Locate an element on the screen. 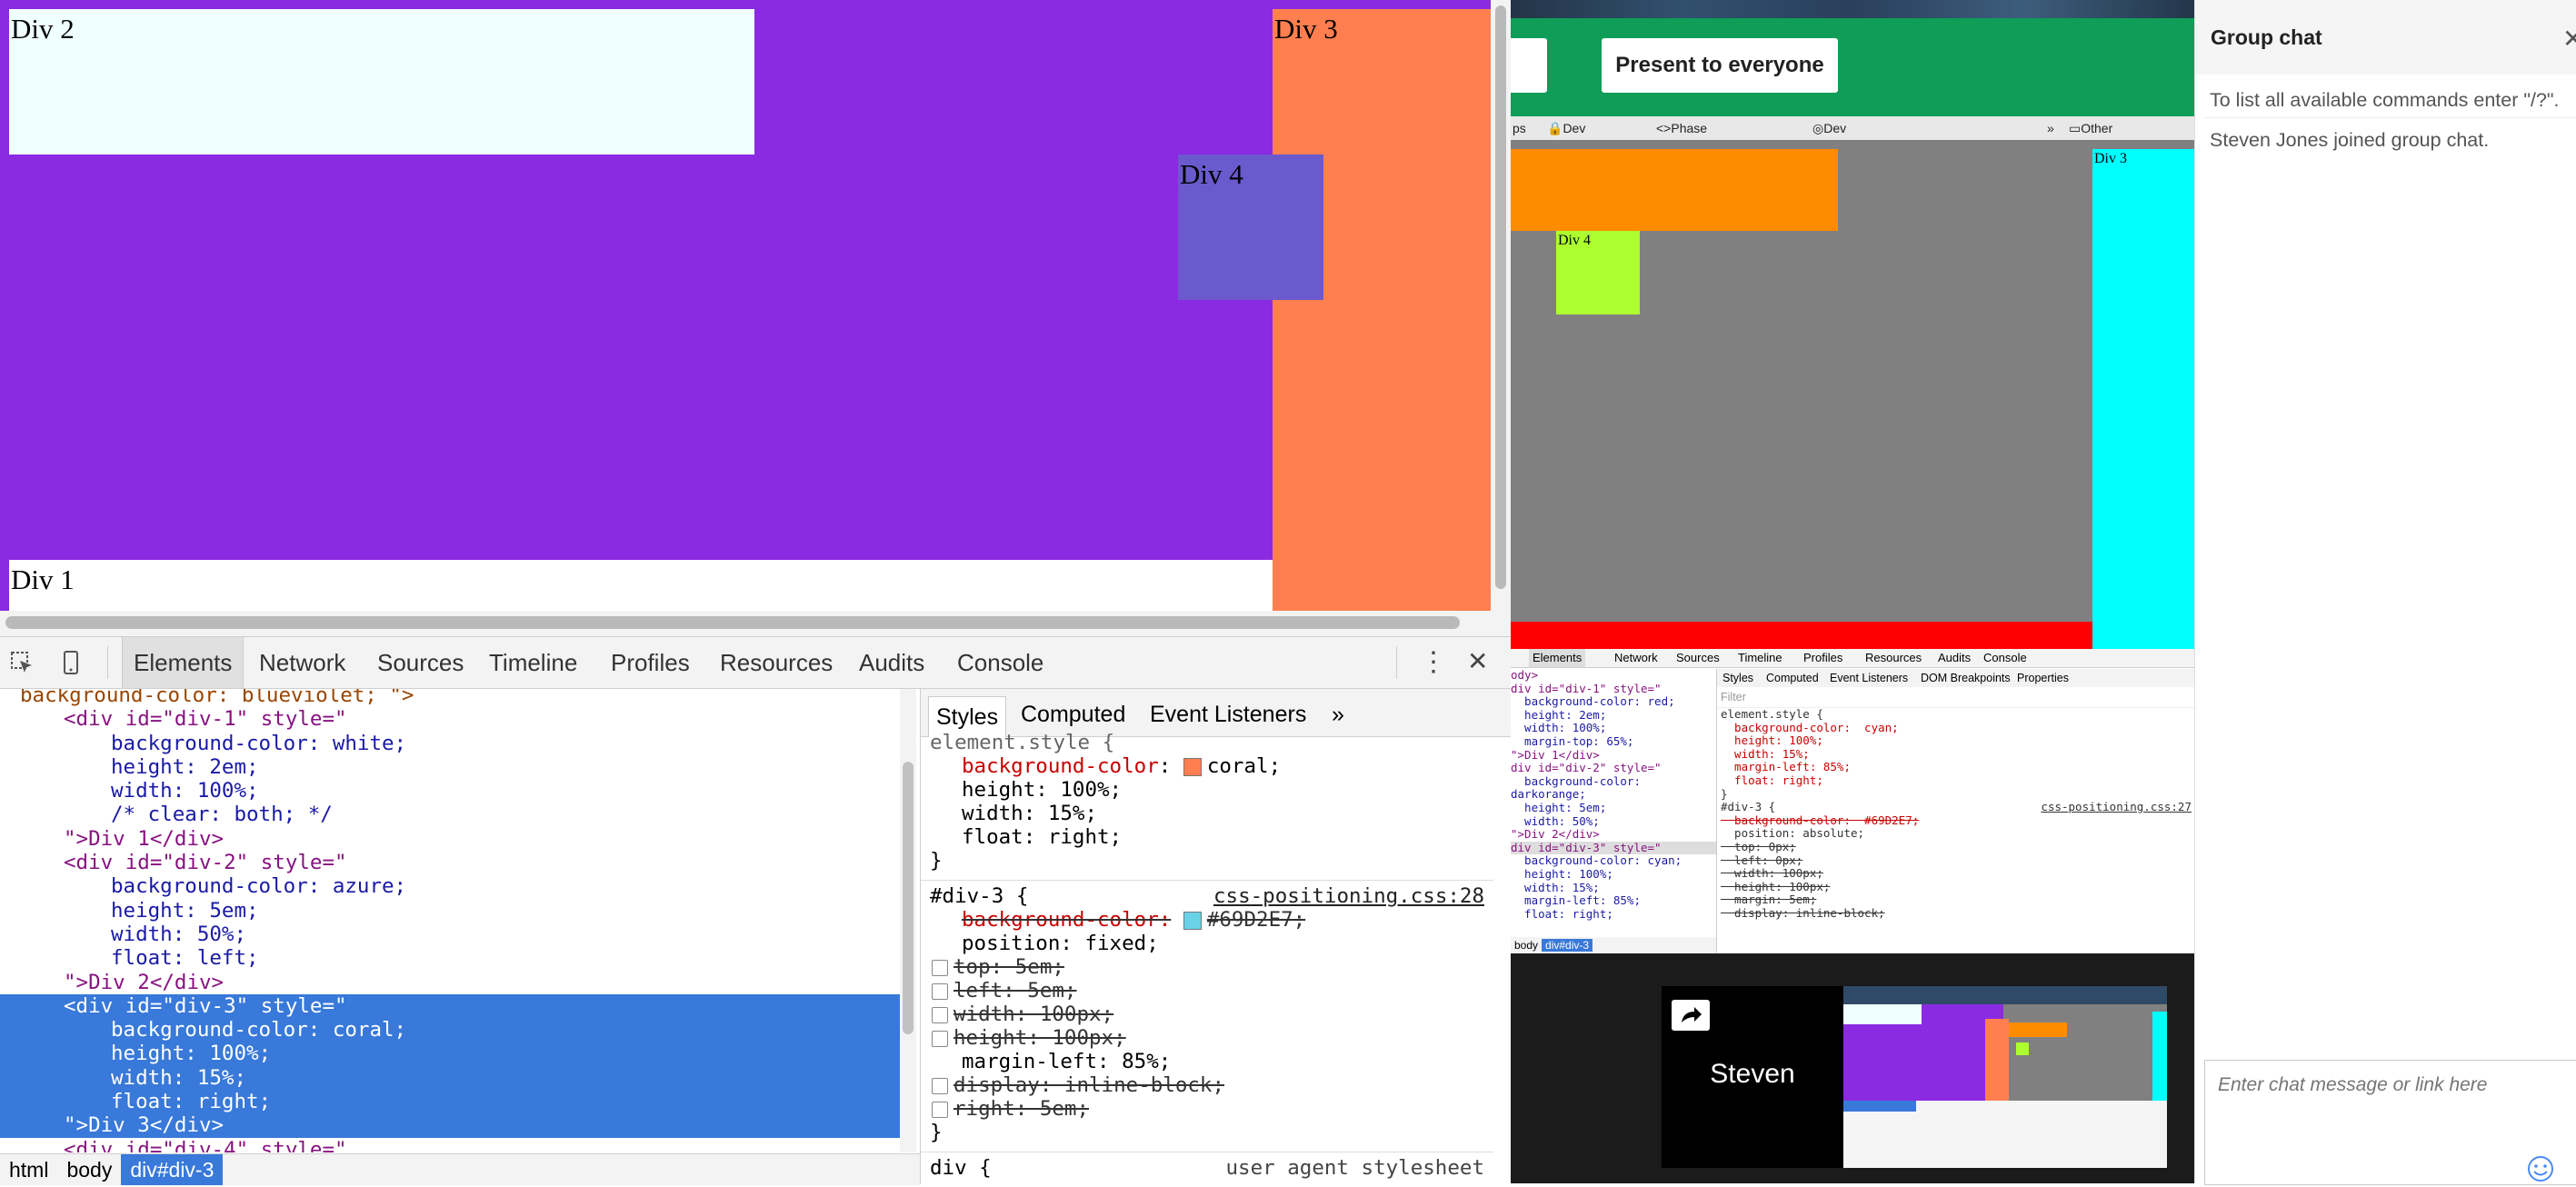  chat-title: Group chat is located at coordinates (2266, 37).